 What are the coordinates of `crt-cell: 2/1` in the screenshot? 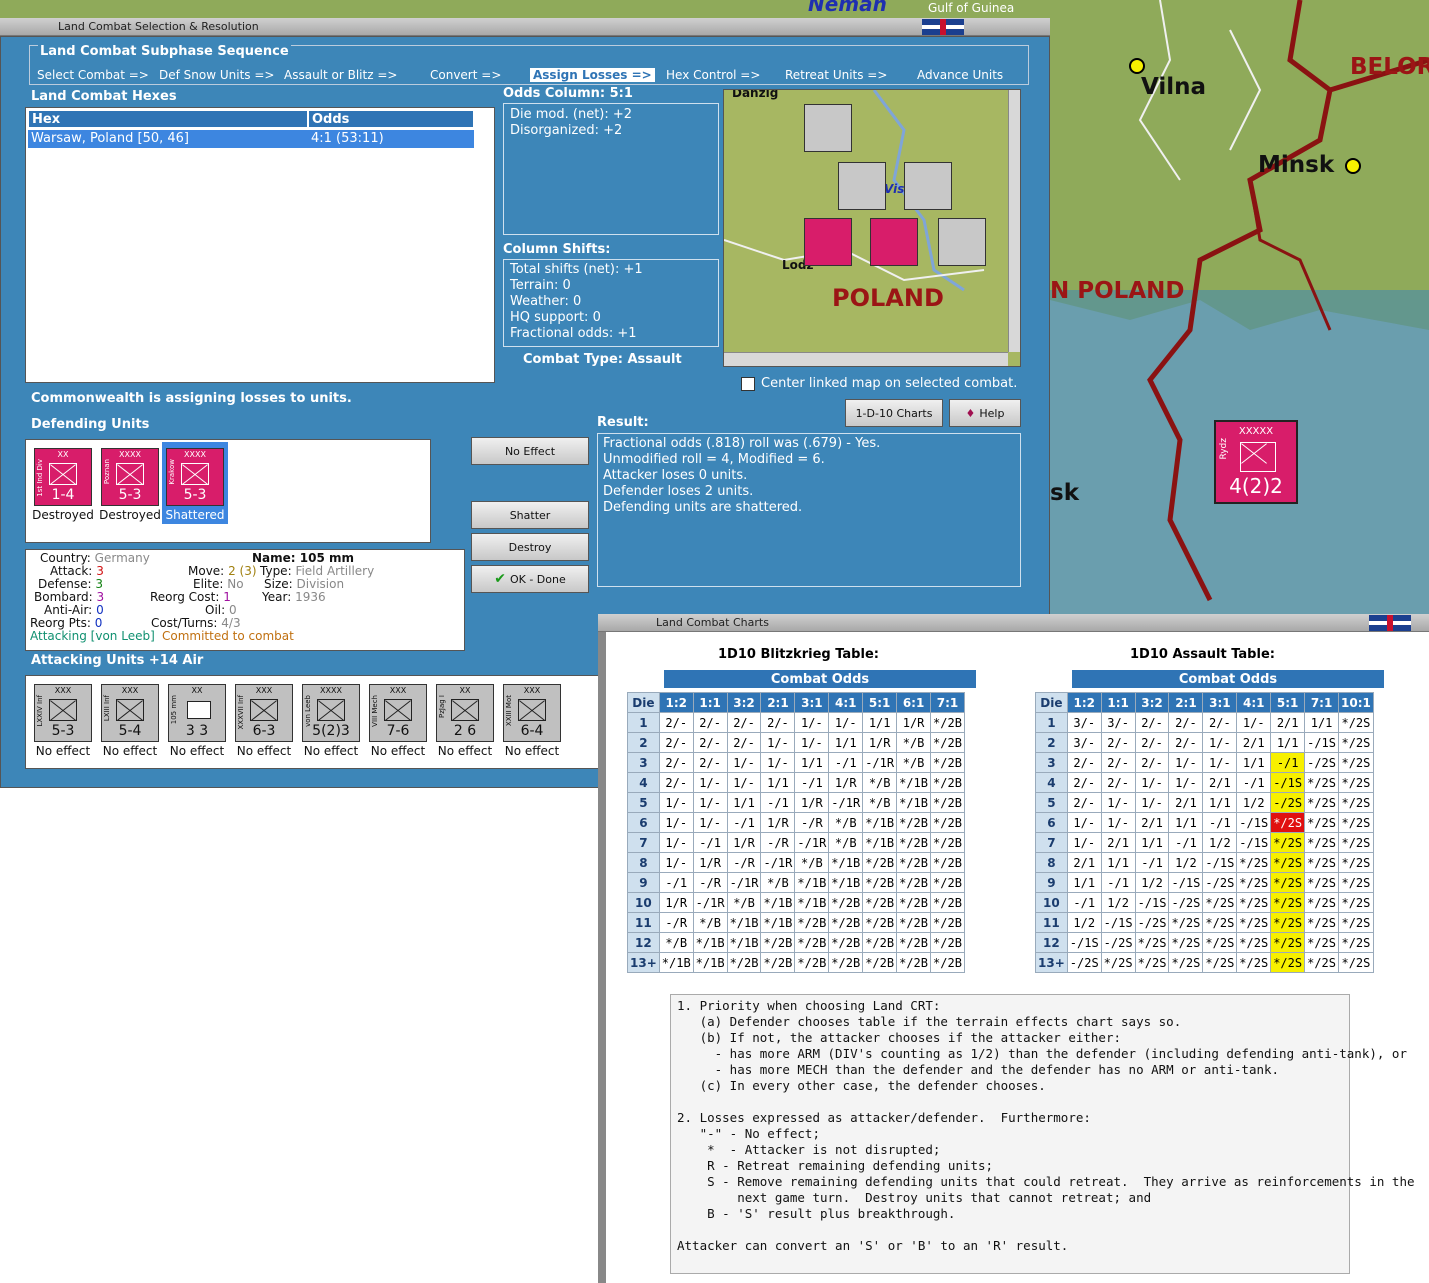 It's located at (1152, 822).